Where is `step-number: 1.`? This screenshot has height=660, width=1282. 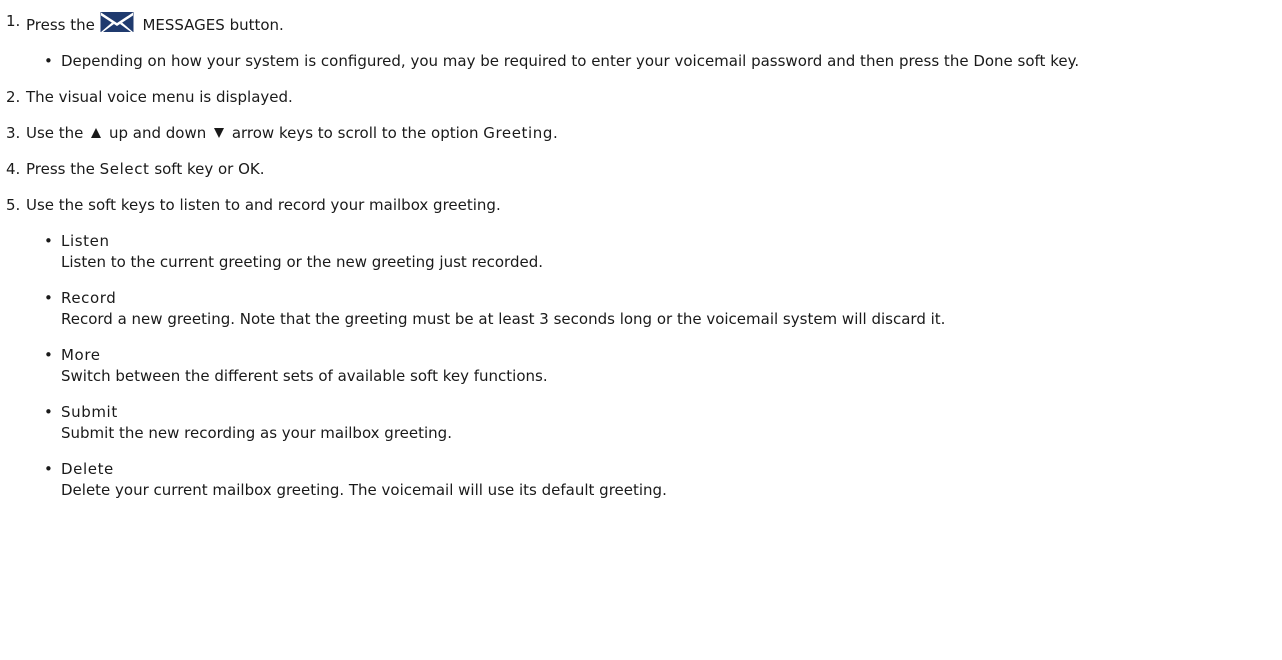 step-number: 1. is located at coordinates (13, 21).